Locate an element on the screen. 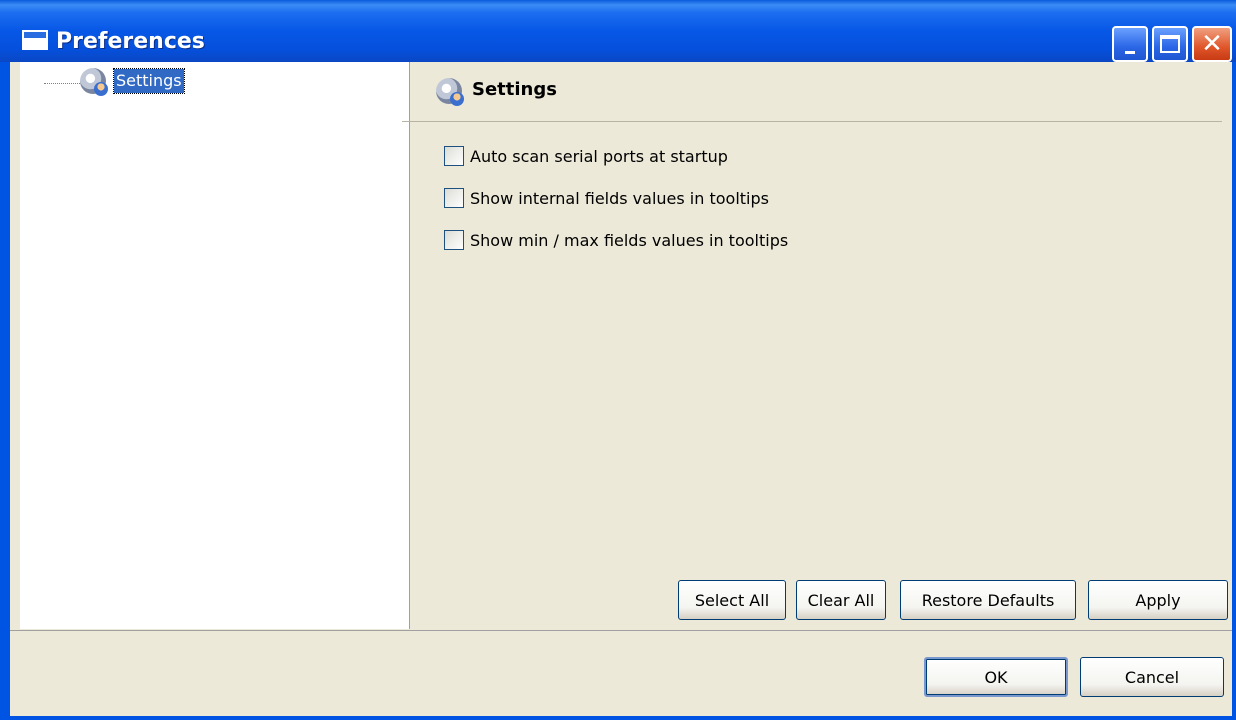 The width and height of the screenshot is (1236, 720). ok-button: OK is located at coordinates (996, 677).